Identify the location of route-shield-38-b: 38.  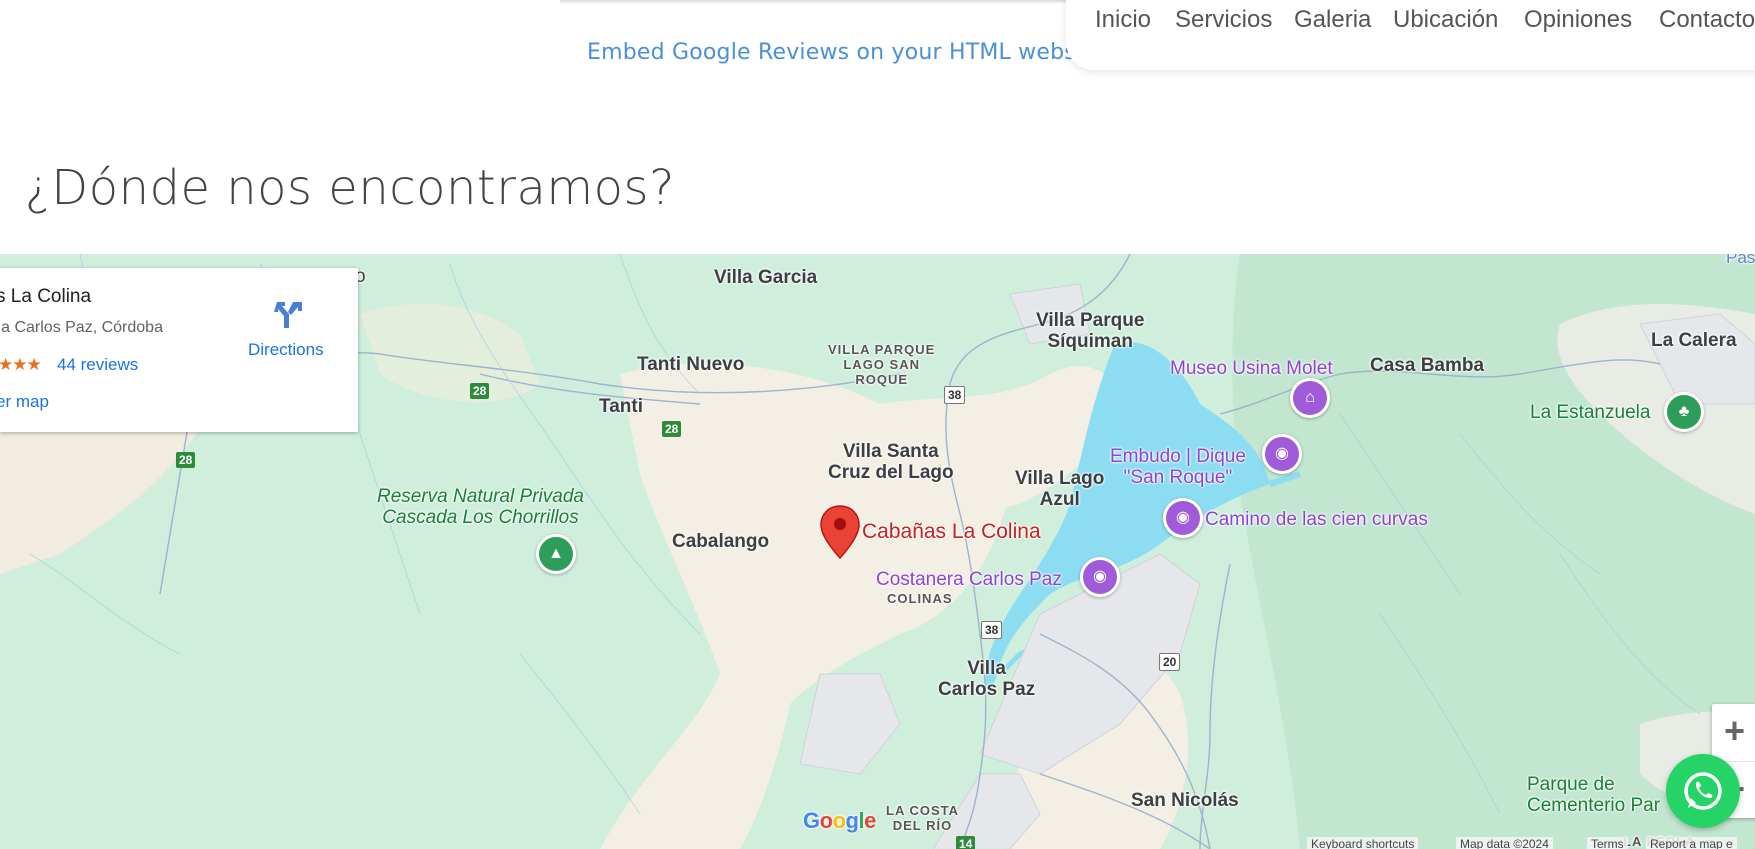
(992, 630).